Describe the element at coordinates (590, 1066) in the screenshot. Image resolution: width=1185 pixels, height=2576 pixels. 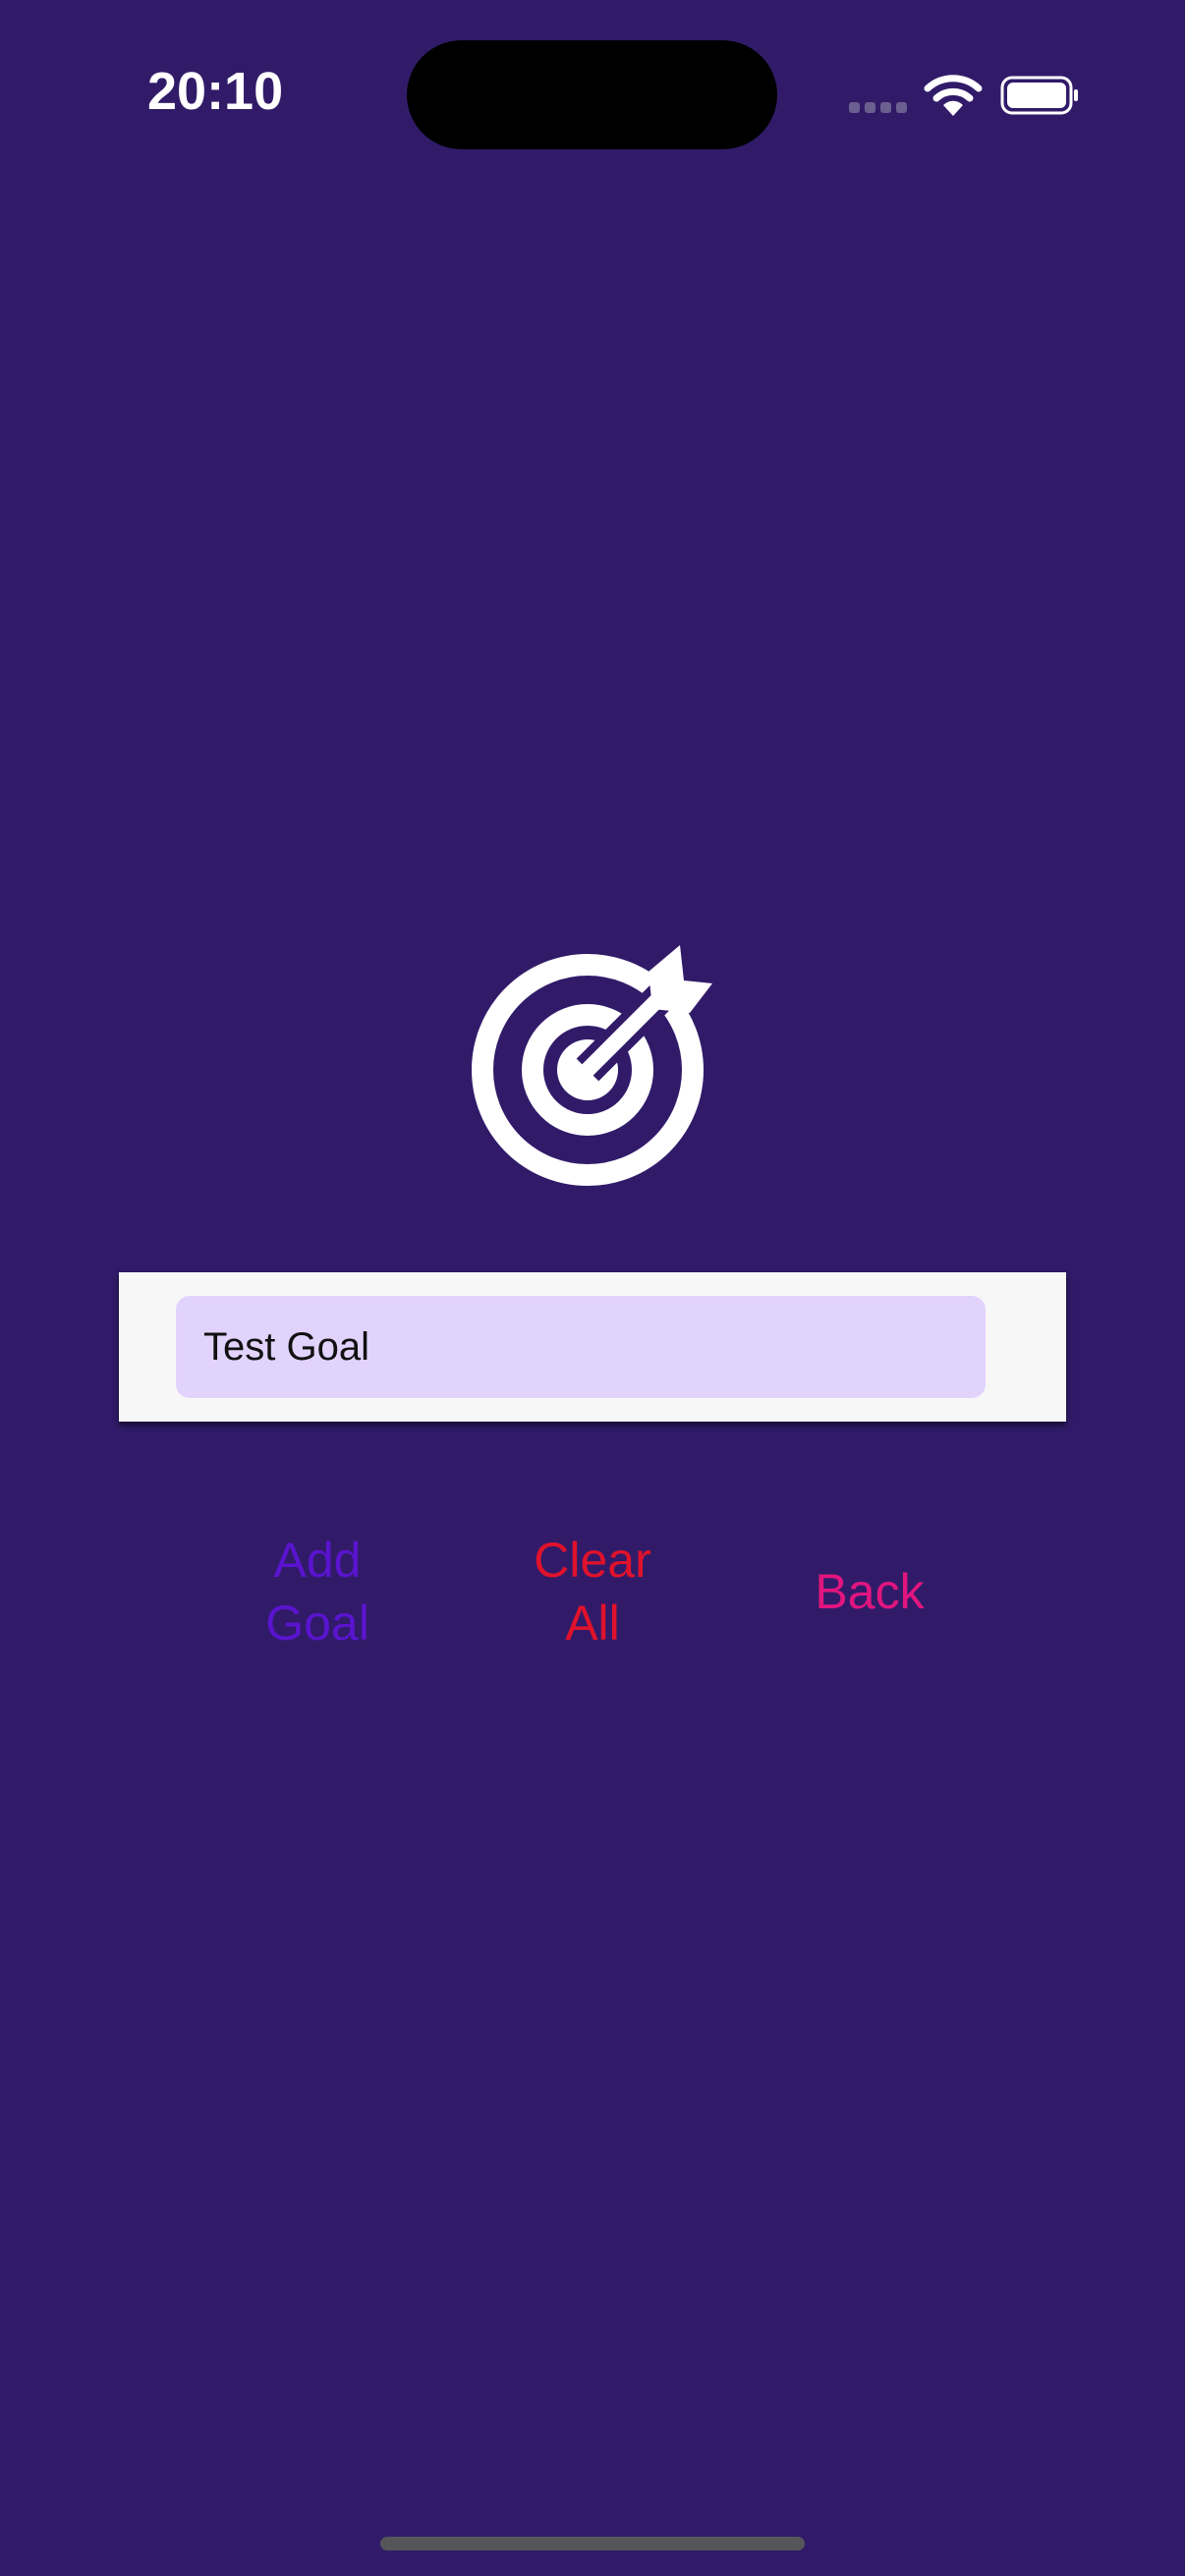
I see `target-arrow-icon` at that location.